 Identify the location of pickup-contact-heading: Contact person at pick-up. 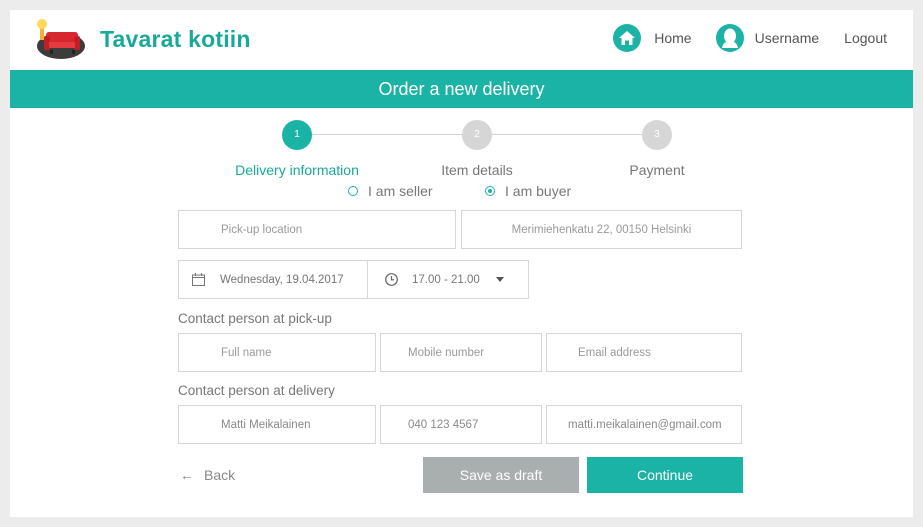
(255, 318).